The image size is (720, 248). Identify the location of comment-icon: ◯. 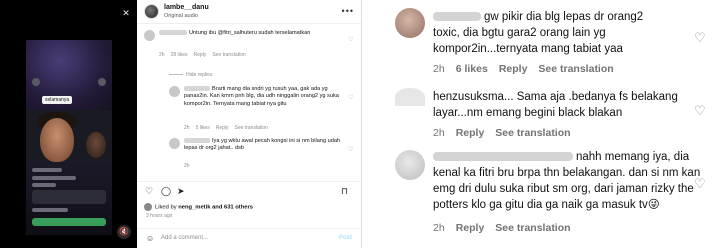
(166, 191).